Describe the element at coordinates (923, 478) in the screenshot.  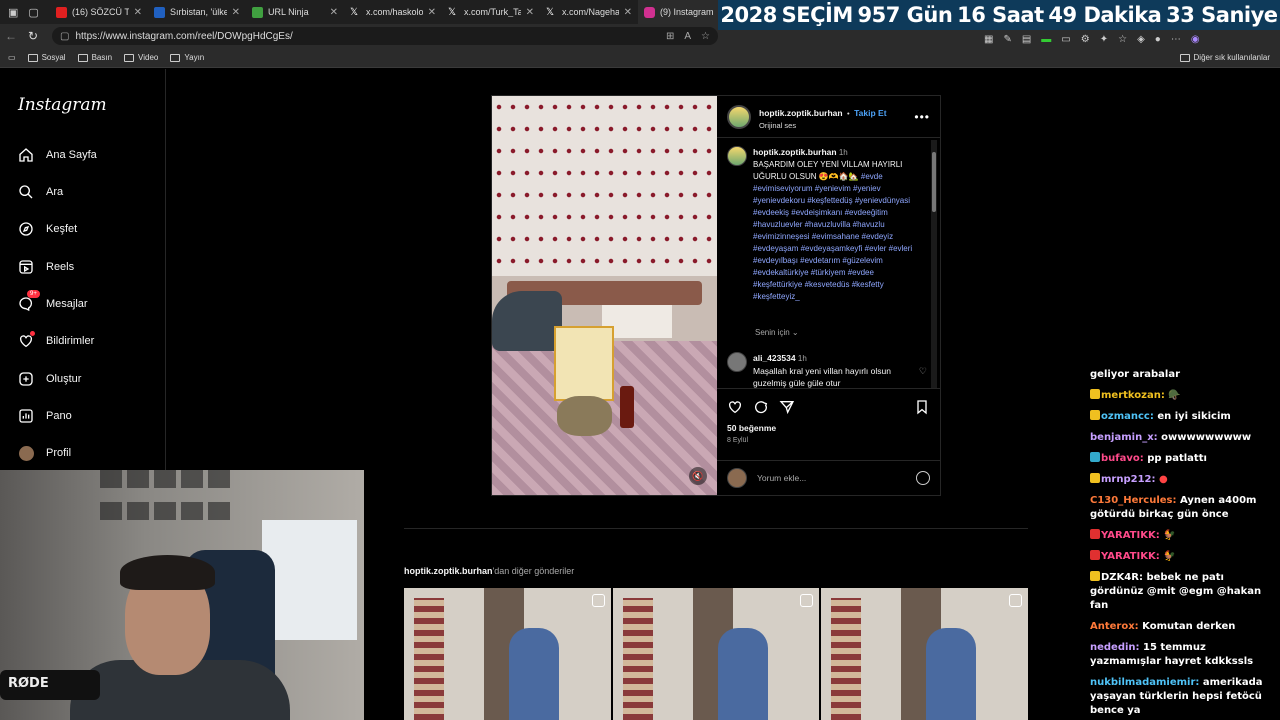
I see `emoji-icon` at that location.